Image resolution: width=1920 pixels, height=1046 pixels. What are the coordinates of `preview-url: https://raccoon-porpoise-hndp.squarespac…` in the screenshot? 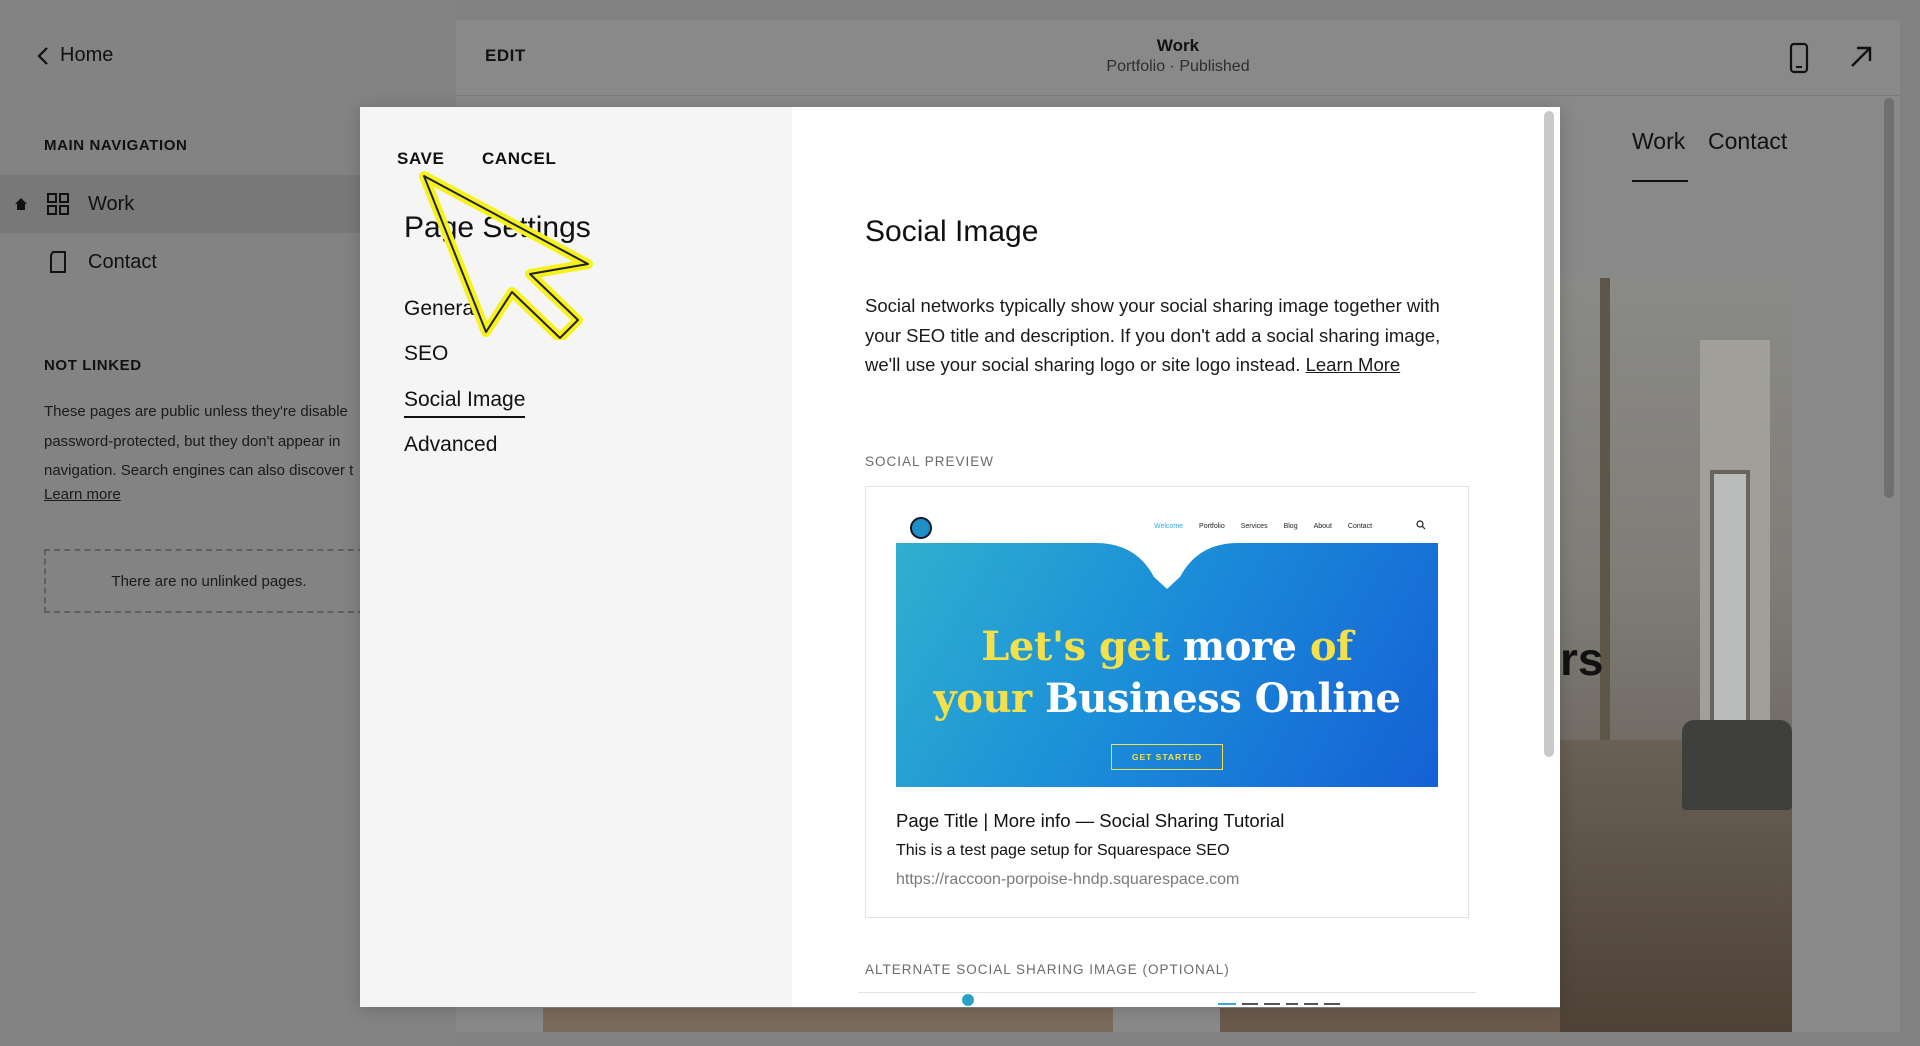 It's located at (1068, 879).